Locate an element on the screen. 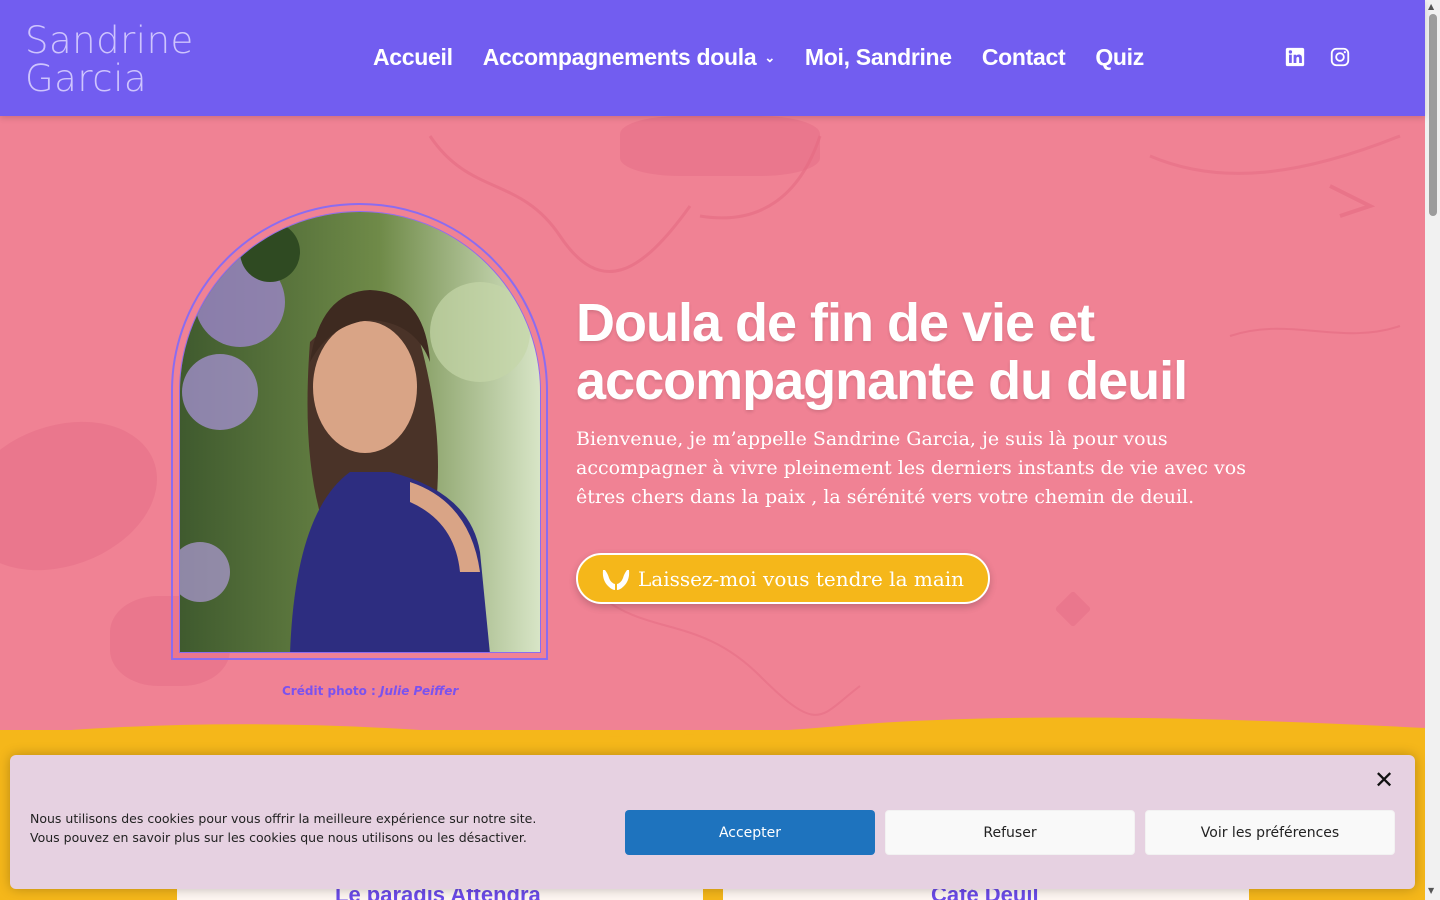  nav-item-contact: Contact is located at coordinates (1024, 57).